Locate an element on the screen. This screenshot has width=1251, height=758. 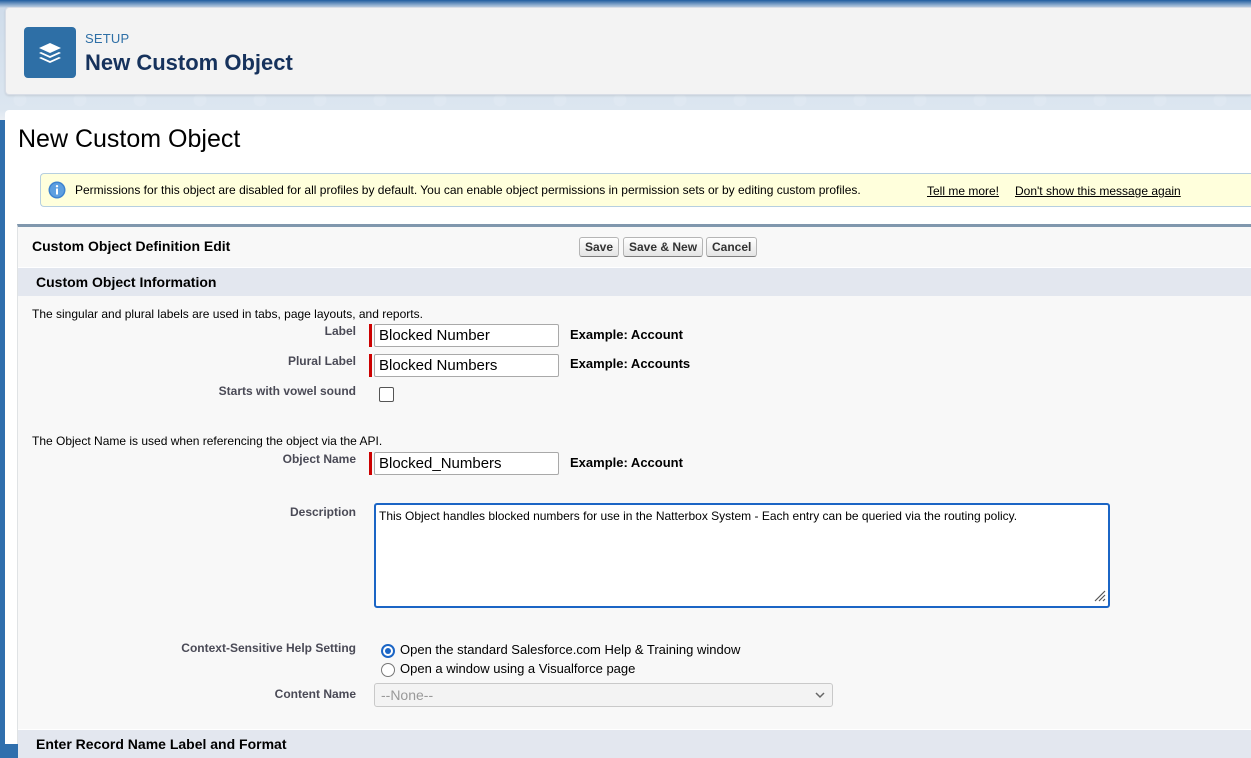
layers-icon is located at coordinates (50, 52).